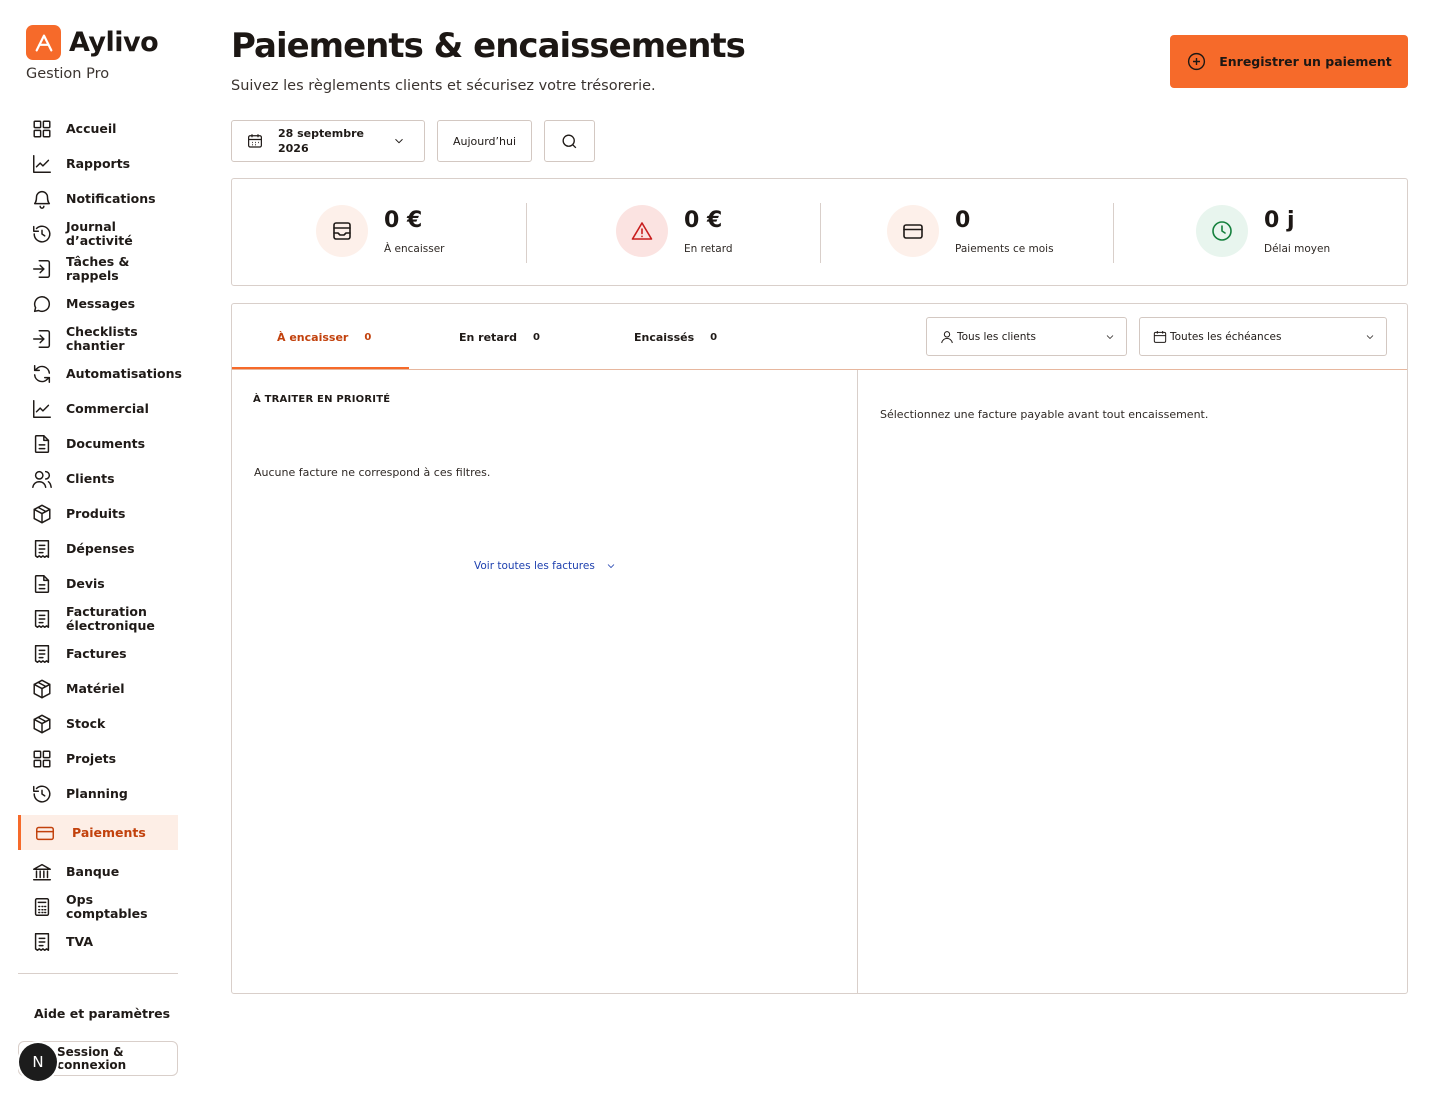  I want to click on help-settings-link: Aide et paramètres, so click(102, 1013).